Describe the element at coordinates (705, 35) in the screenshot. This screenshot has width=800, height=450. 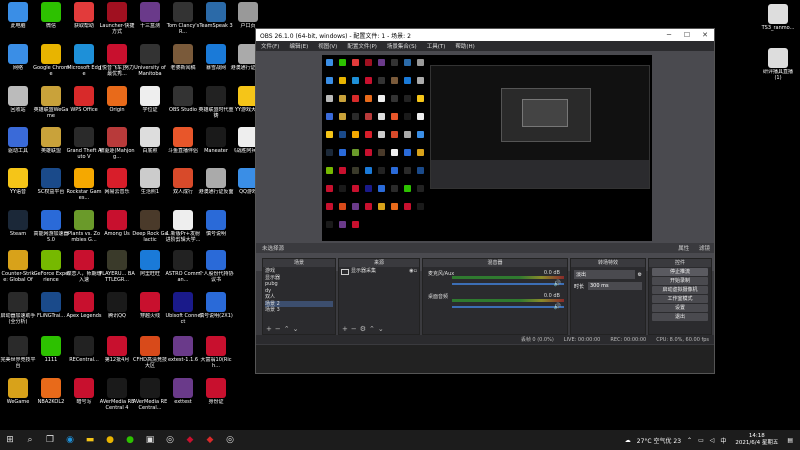
I see `close-icon: ✕` at that location.